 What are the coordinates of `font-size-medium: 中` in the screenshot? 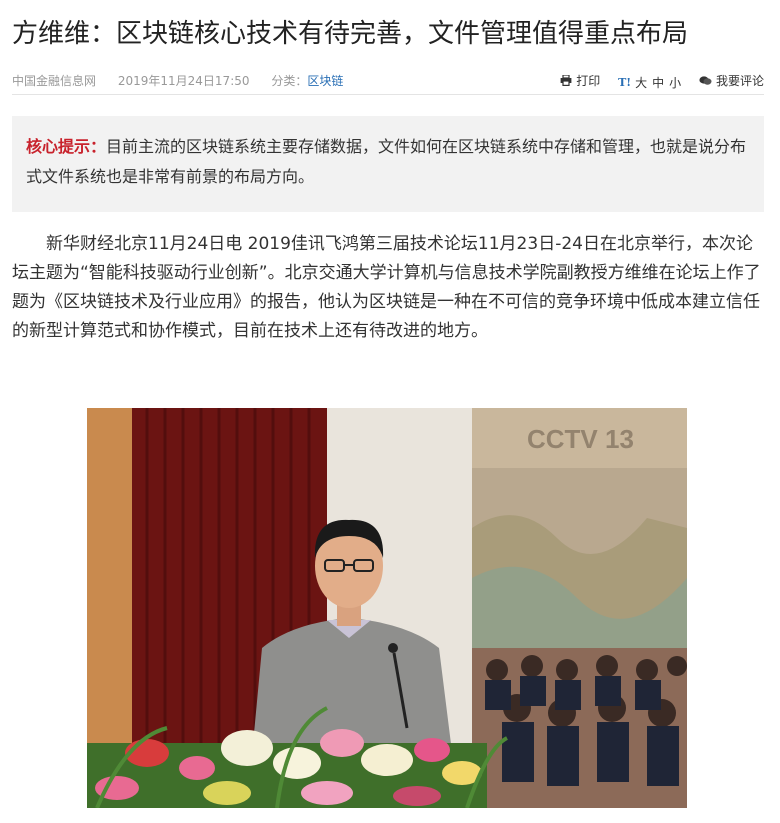 It's located at (658, 82).